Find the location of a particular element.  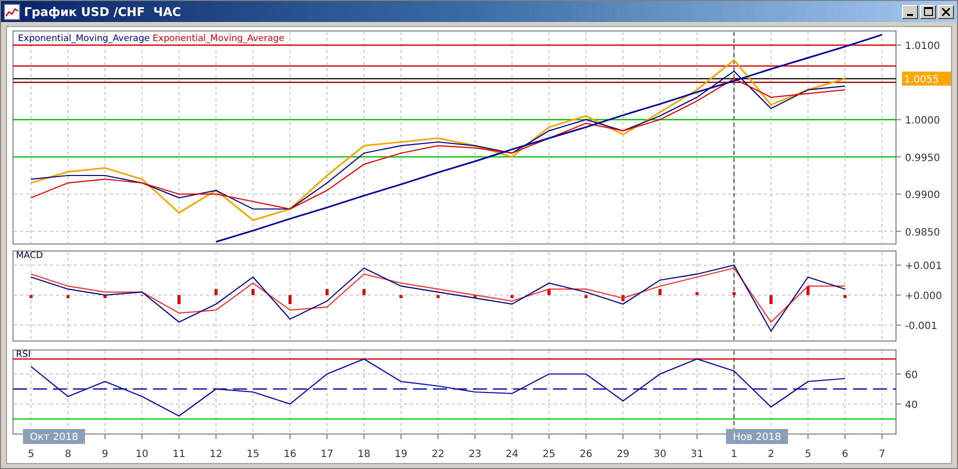

axis-label: 8 is located at coordinates (68, 454).